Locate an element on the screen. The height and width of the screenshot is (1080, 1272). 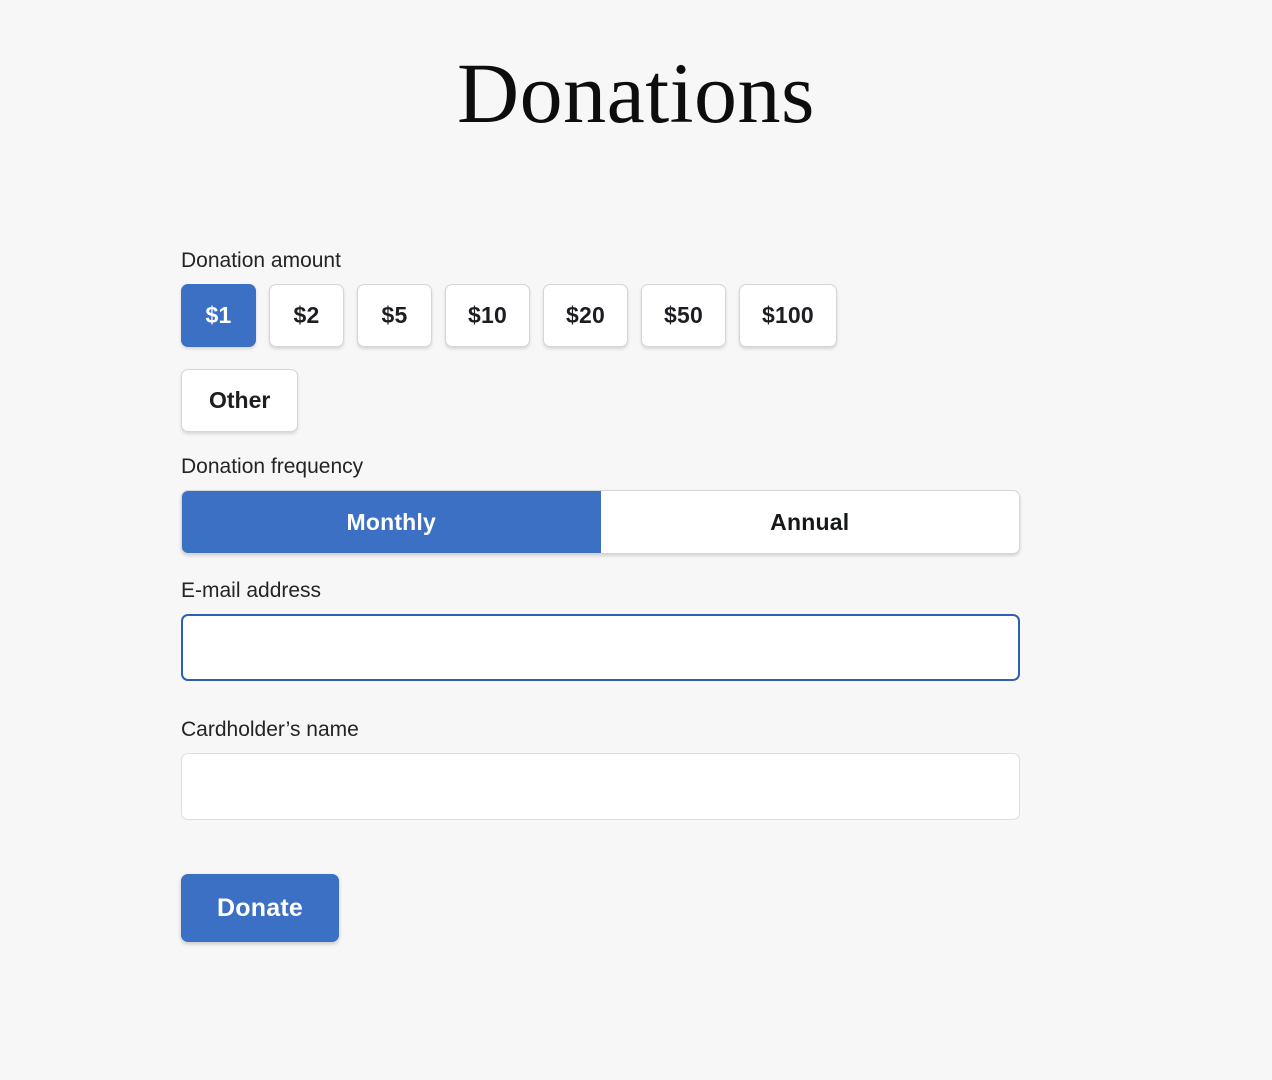
cardholder-name-input is located at coordinates (600, 786).